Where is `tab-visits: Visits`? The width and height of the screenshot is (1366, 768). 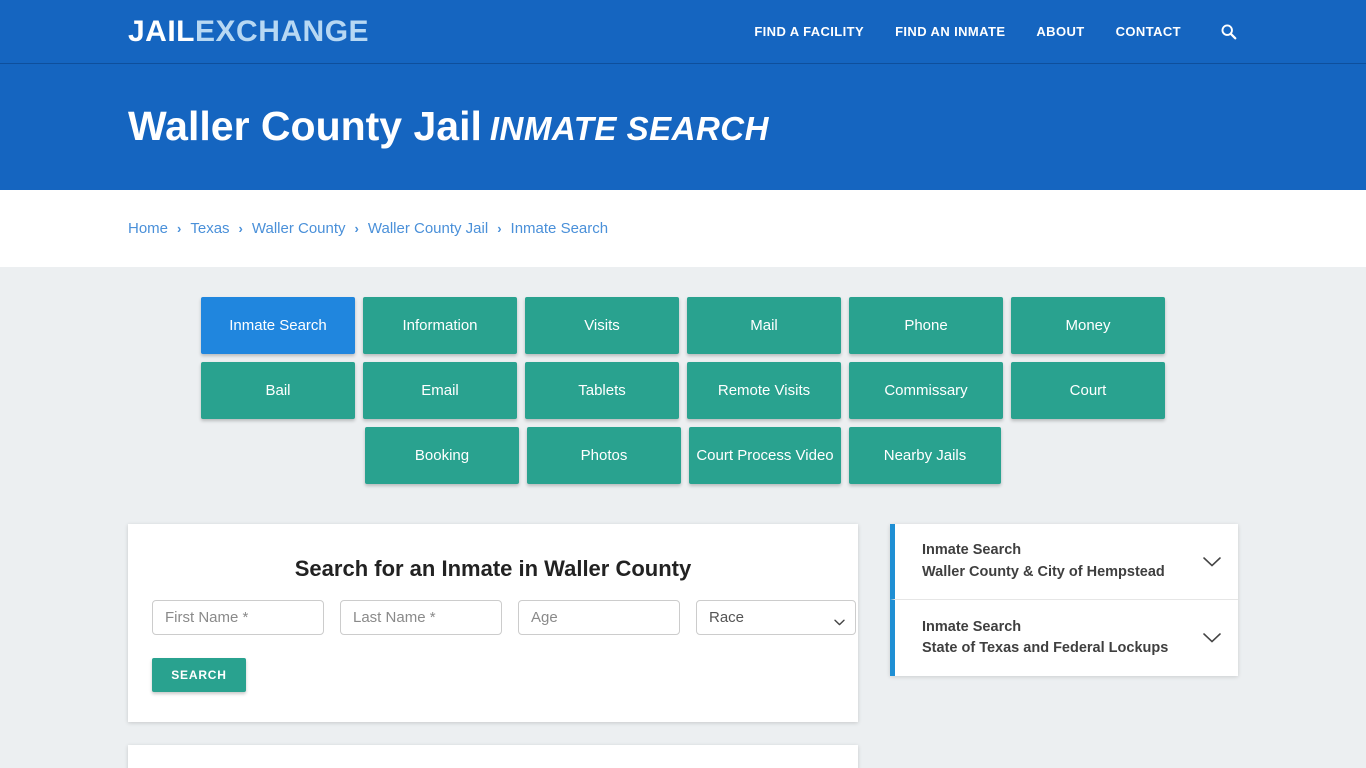
tab-visits: Visits is located at coordinates (602, 325).